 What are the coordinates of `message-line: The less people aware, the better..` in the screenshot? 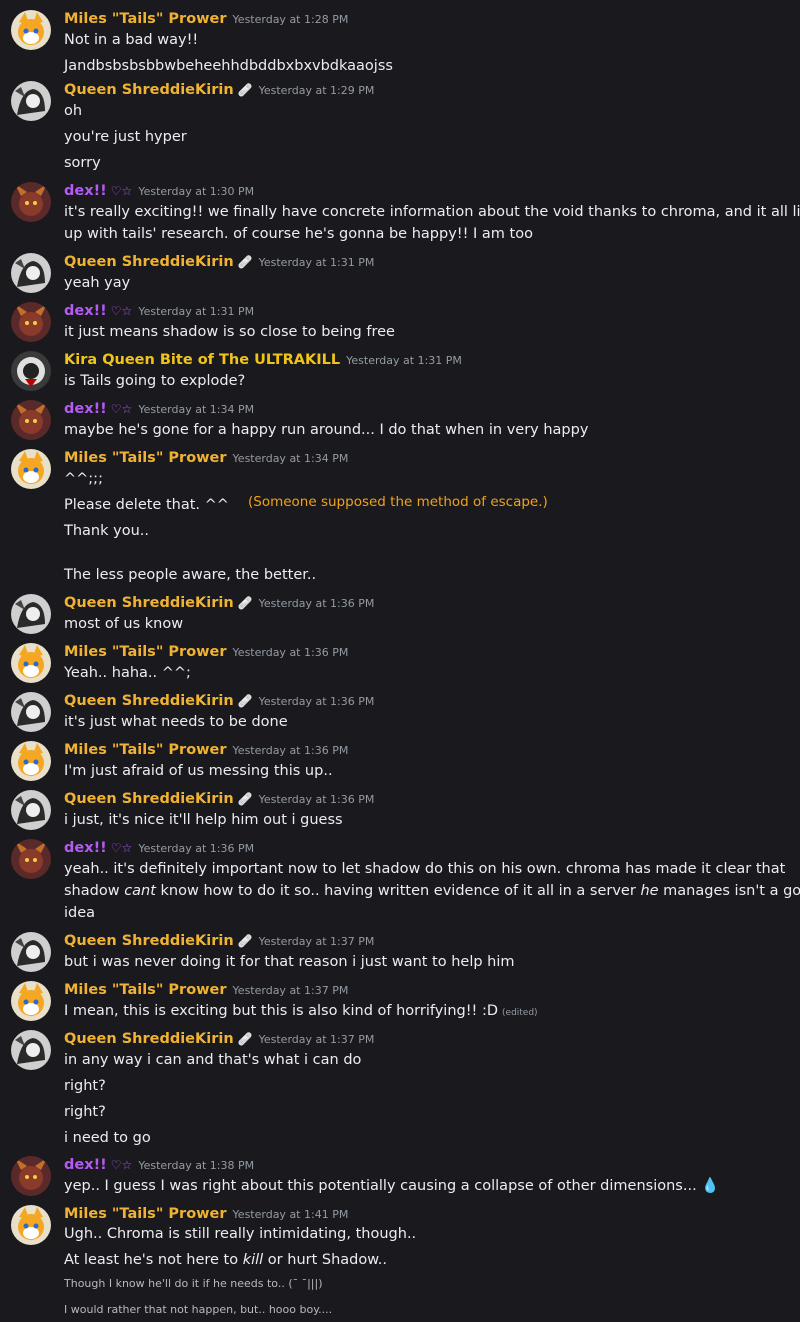 It's located at (190, 575).